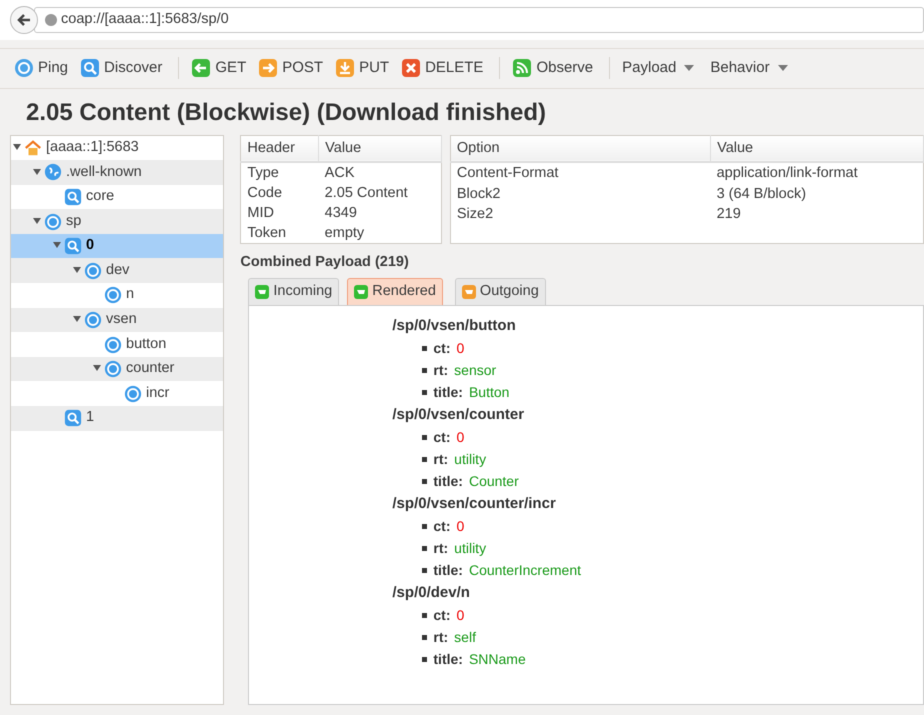 The height and width of the screenshot is (715, 924). I want to click on payload-tab: Outgoing, so click(500, 291).